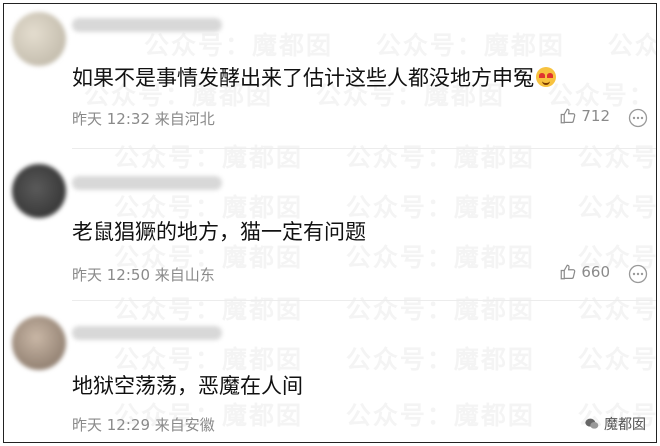 This screenshot has width=660, height=446. I want to click on comment-time: 昨天 12:29, so click(111, 425).